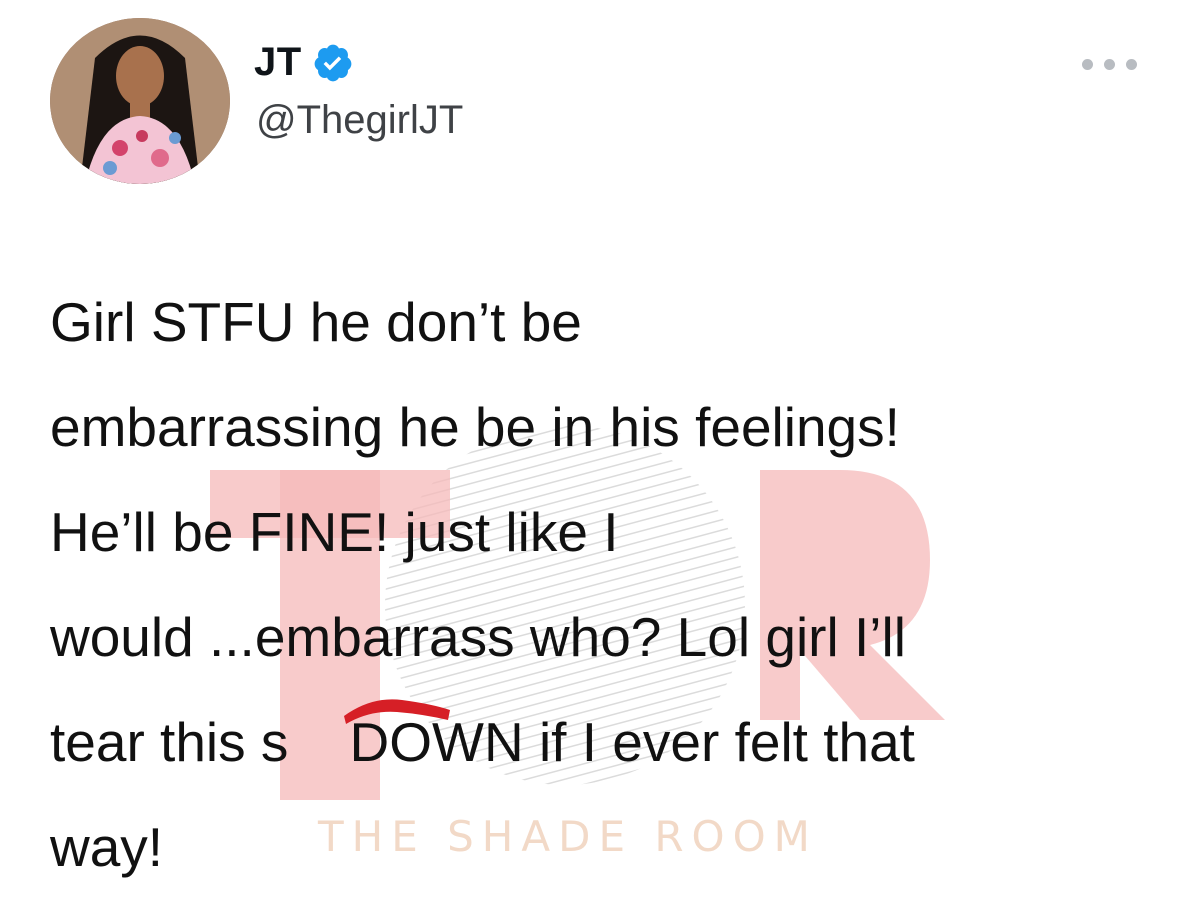 The height and width of the screenshot is (900, 1200). Describe the element at coordinates (107, 847) in the screenshot. I see `tweet-text-line: way!` at that location.